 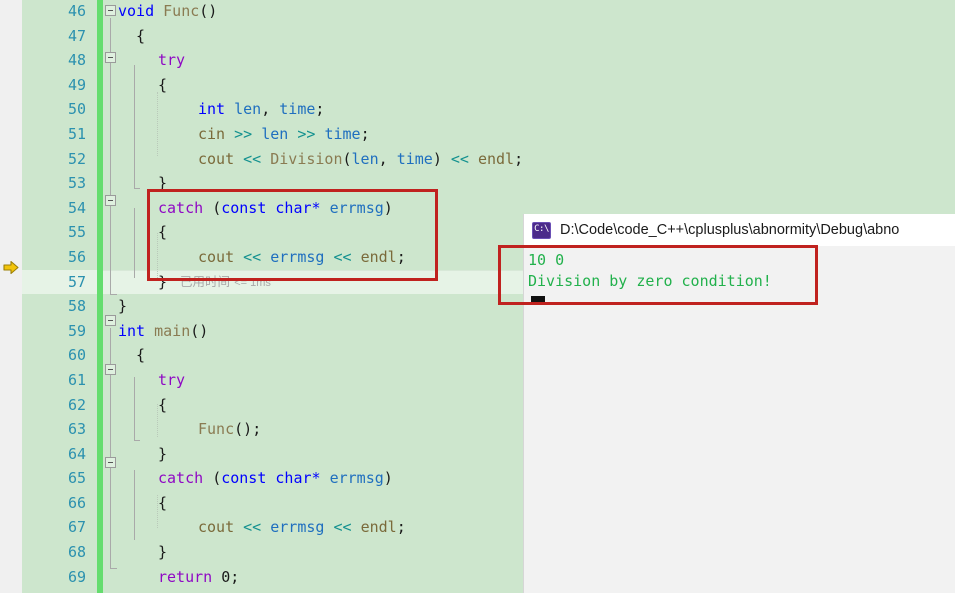 I want to click on outline-guide-end-try1, so click(x=137, y=188).